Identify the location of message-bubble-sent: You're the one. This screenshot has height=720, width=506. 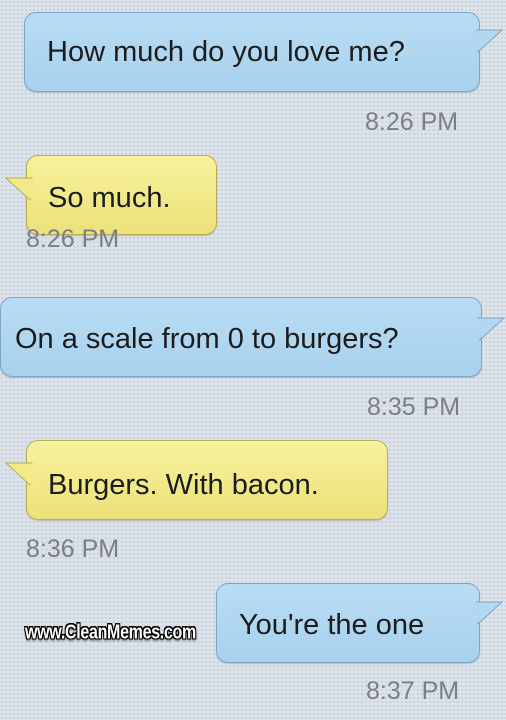
(348, 623).